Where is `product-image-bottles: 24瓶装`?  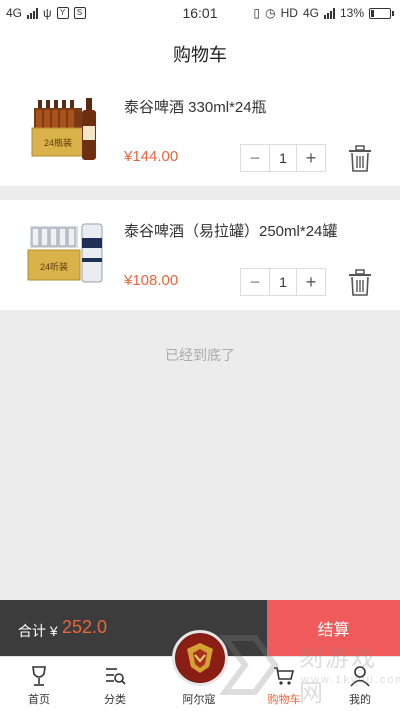 product-image-bottles: 24瓶装 is located at coordinates (63, 129).